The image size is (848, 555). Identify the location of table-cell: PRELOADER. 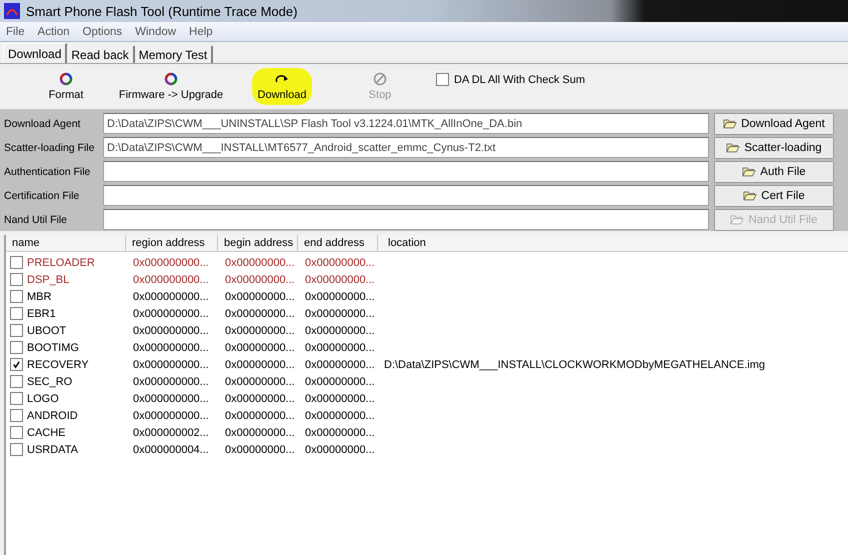
(61, 262).